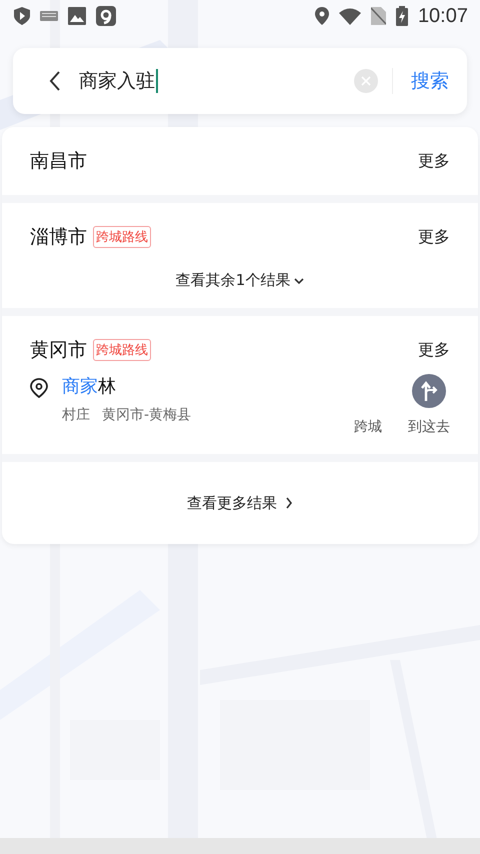  What do you see at coordinates (429, 405) in the screenshot?
I see `go-here-button: 到这去` at bounding box center [429, 405].